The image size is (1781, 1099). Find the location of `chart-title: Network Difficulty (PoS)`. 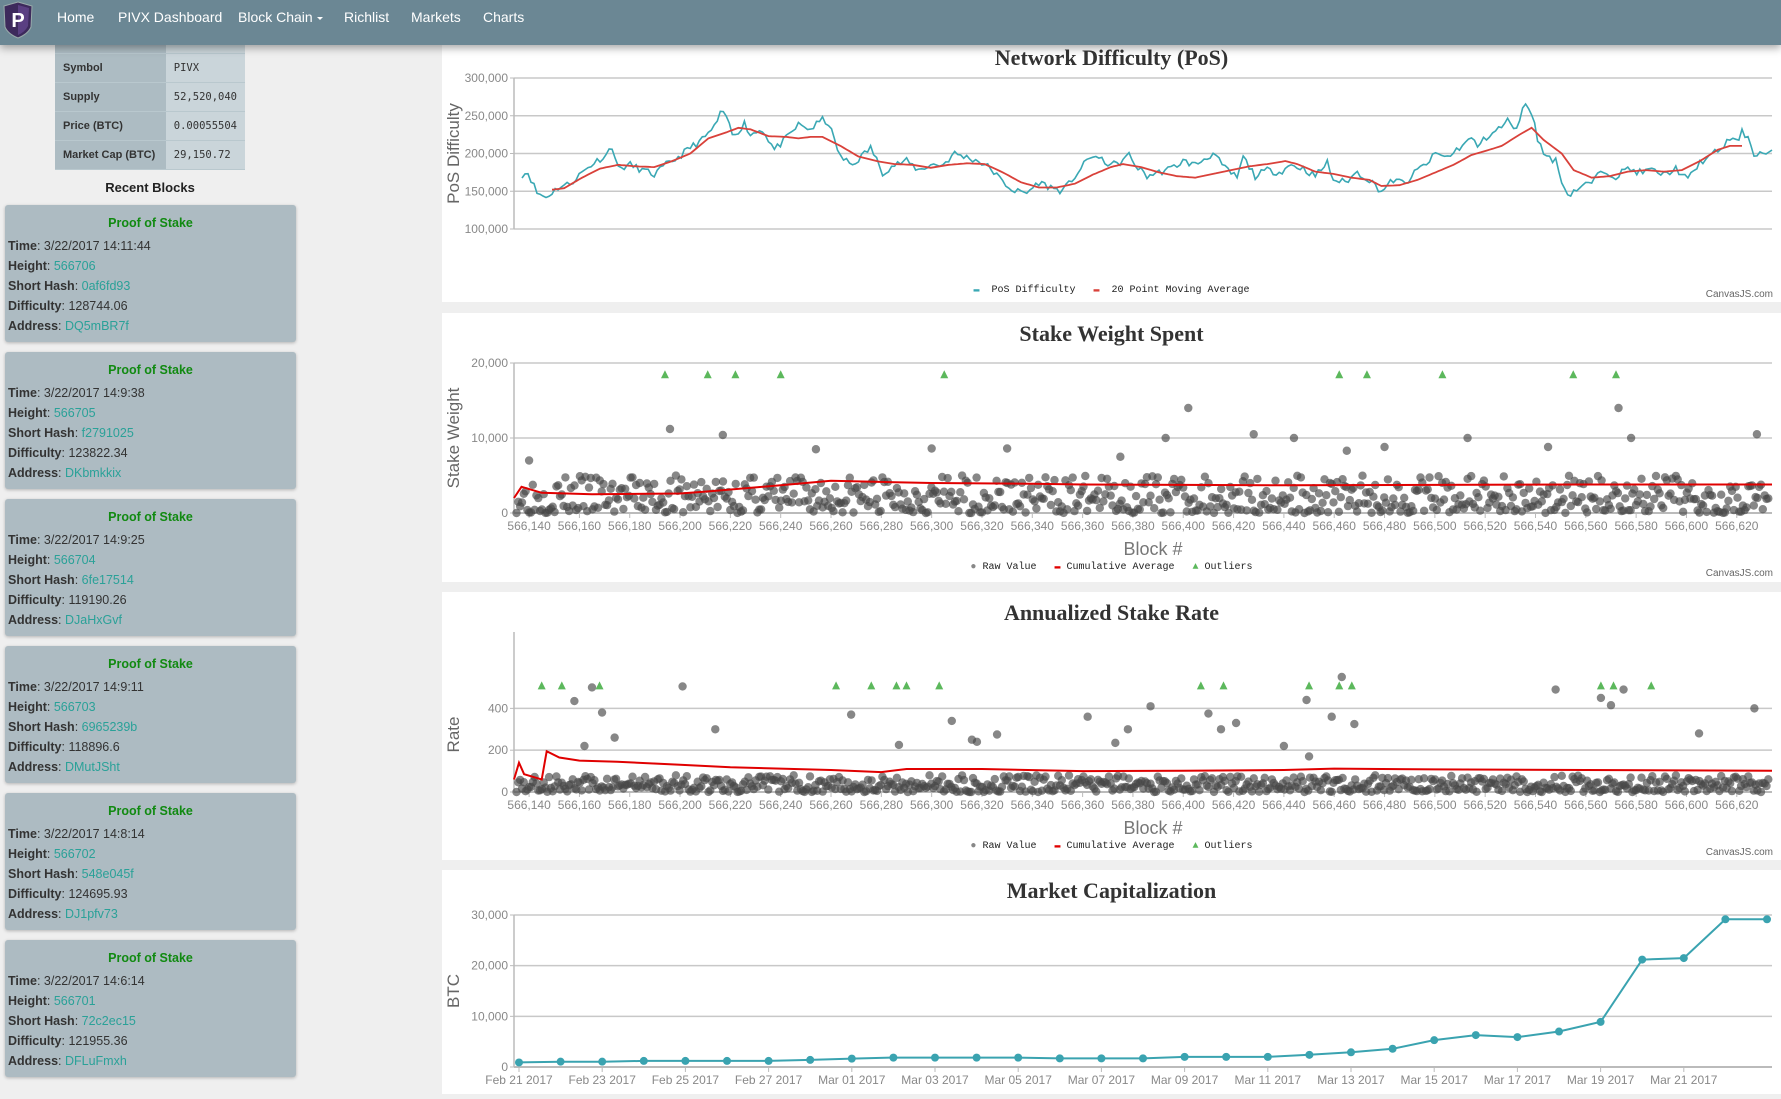

chart-title: Network Difficulty (PoS) is located at coordinates (1111, 57).